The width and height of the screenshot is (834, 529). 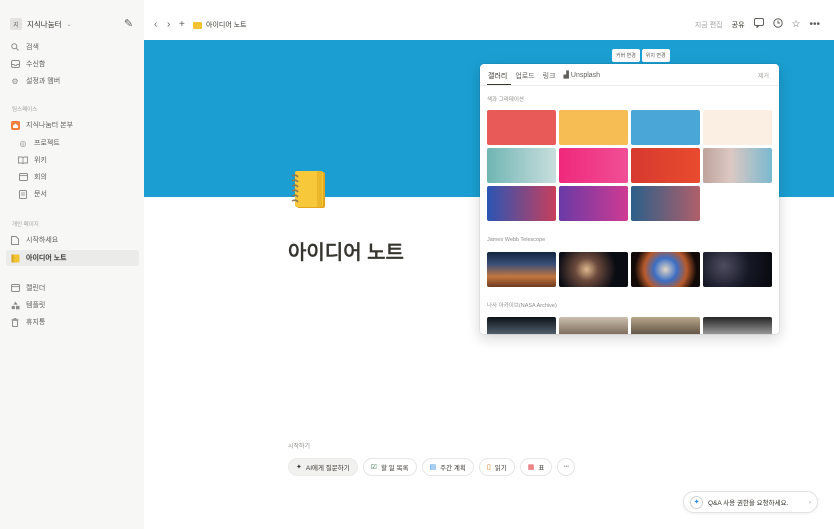 What do you see at coordinates (566, 75) in the screenshot?
I see `unsplash-icon: ▟` at bounding box center [566, 75].